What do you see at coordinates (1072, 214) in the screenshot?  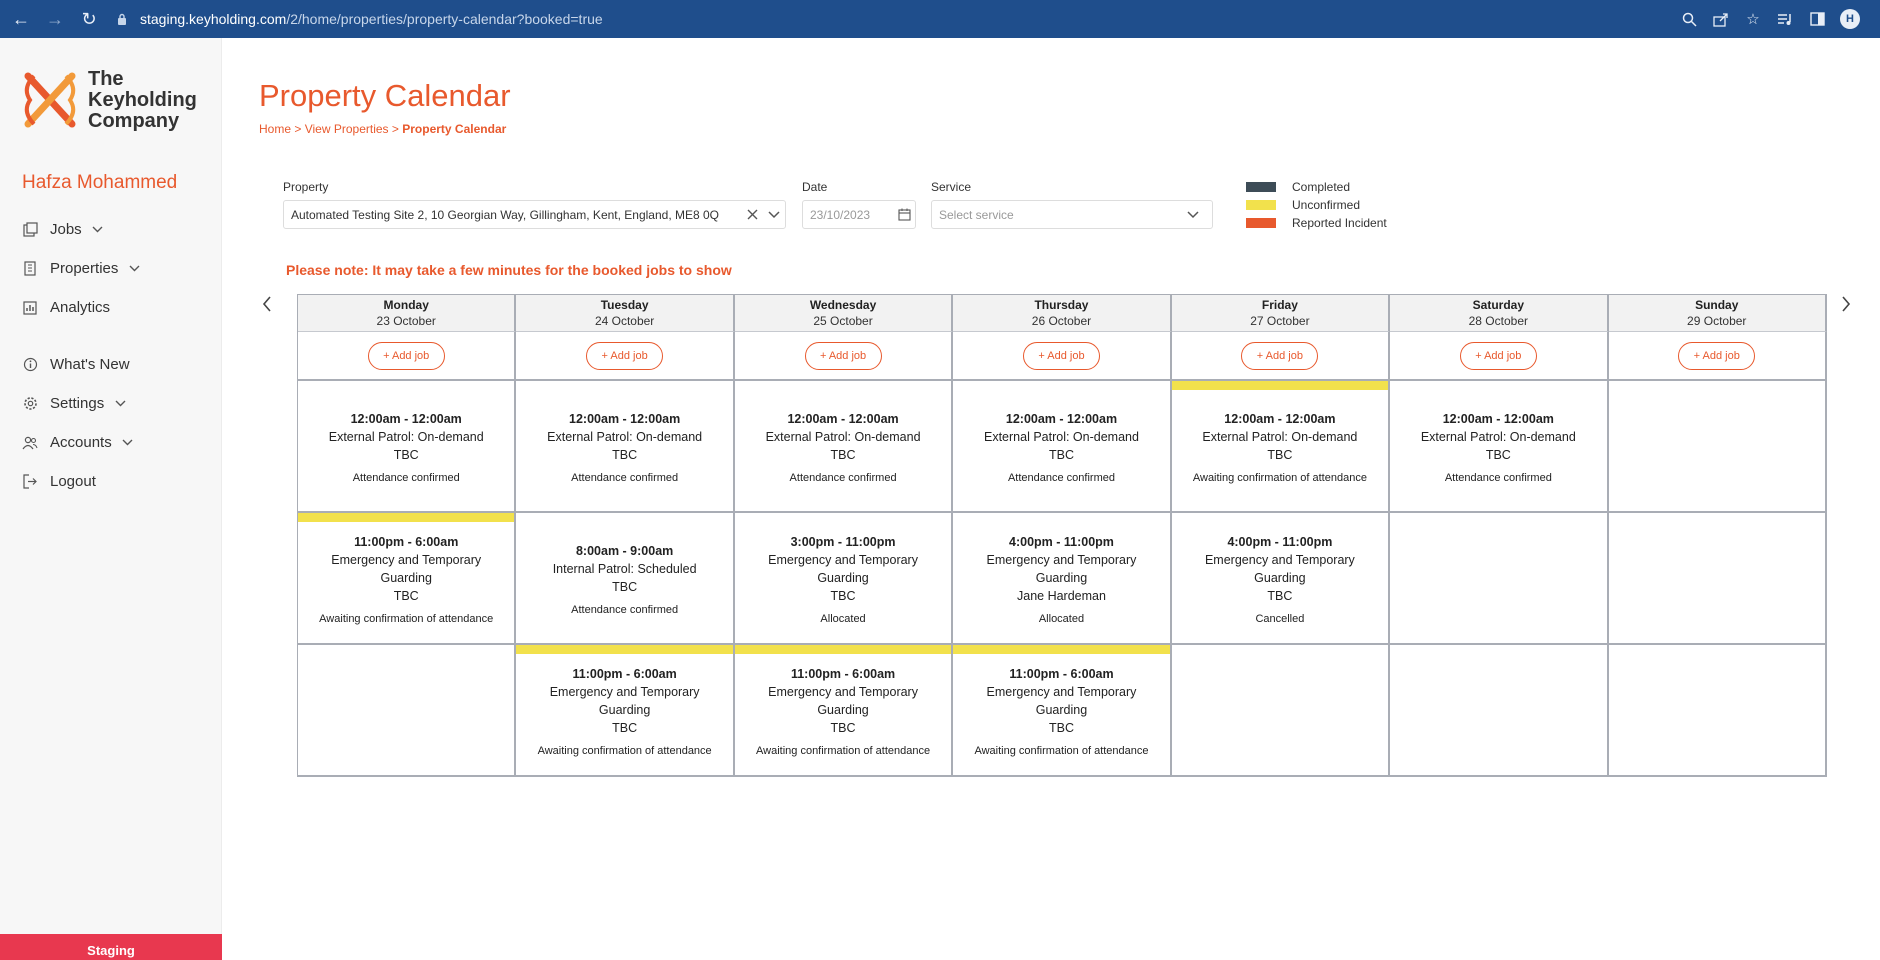 I see `service-select: Select service` at bounding box center [1072, 214].